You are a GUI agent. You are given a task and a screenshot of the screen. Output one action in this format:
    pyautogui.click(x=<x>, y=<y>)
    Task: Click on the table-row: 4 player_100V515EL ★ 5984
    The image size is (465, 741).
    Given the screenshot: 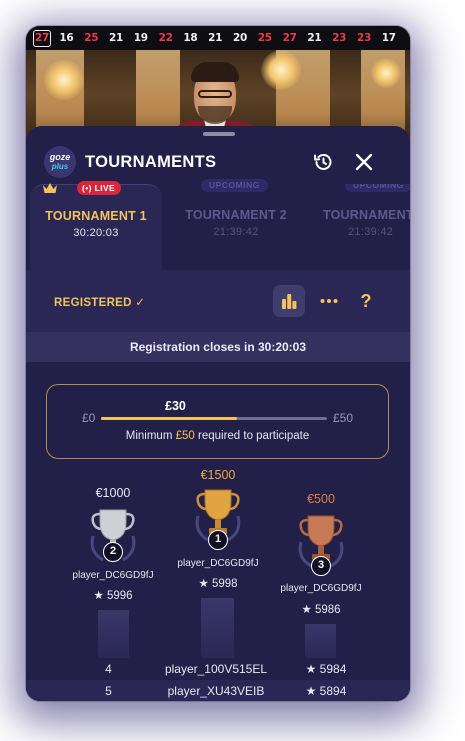 What is the action you would take?
    pyautogui.click(x=218, y=669)
    